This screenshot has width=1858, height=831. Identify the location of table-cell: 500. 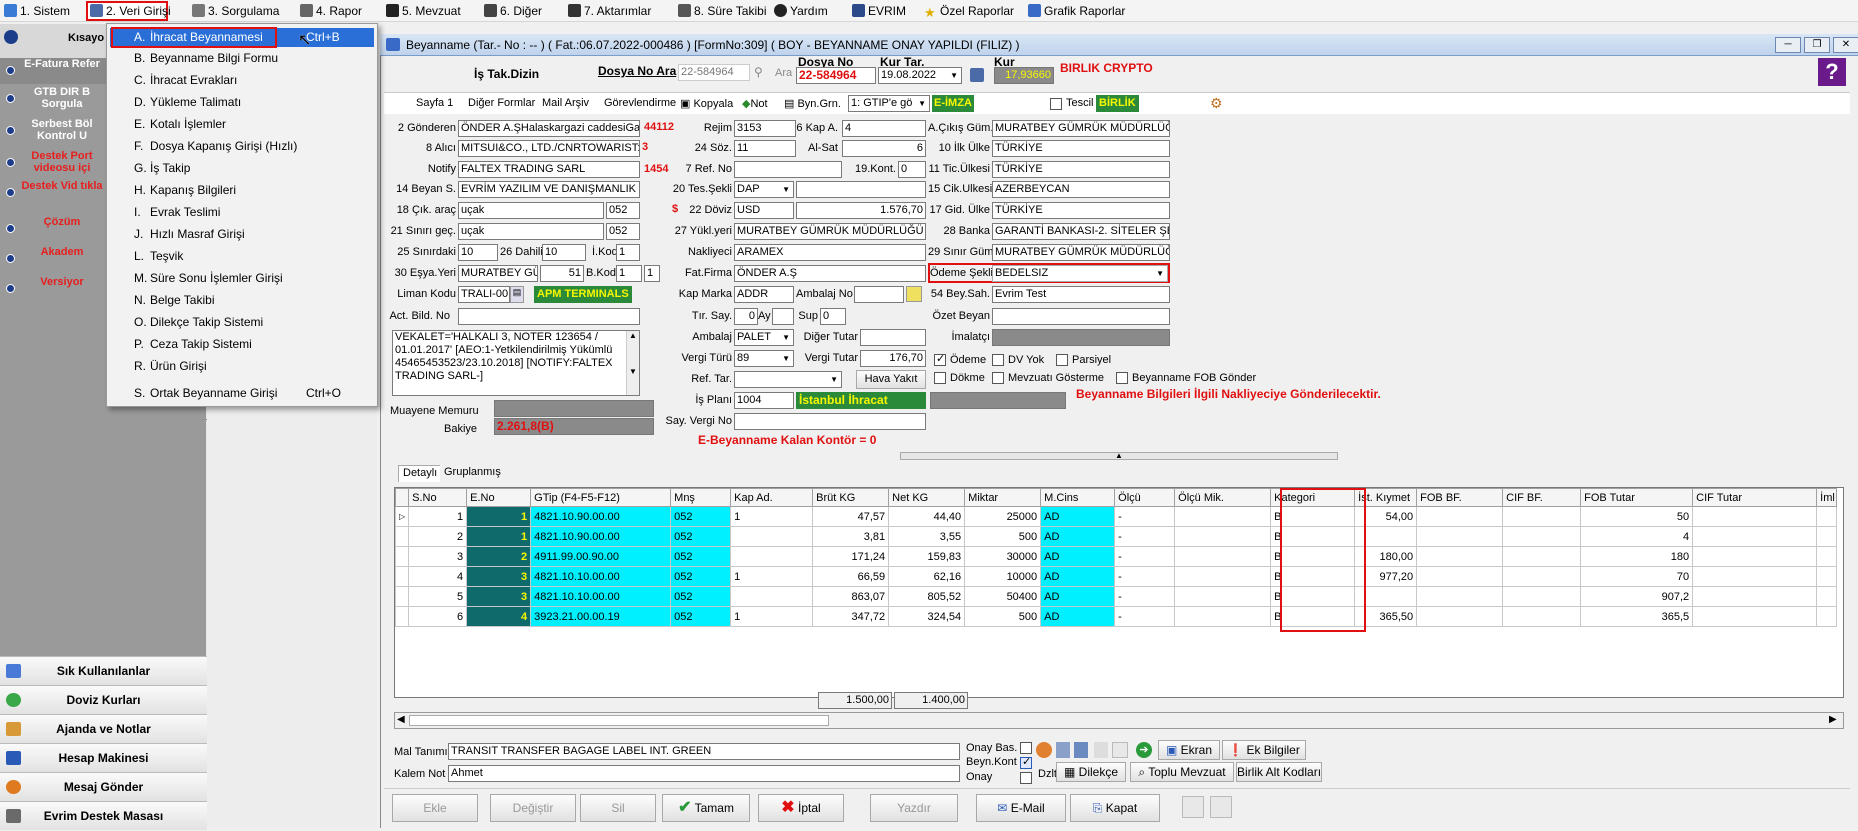
(1003, 536).